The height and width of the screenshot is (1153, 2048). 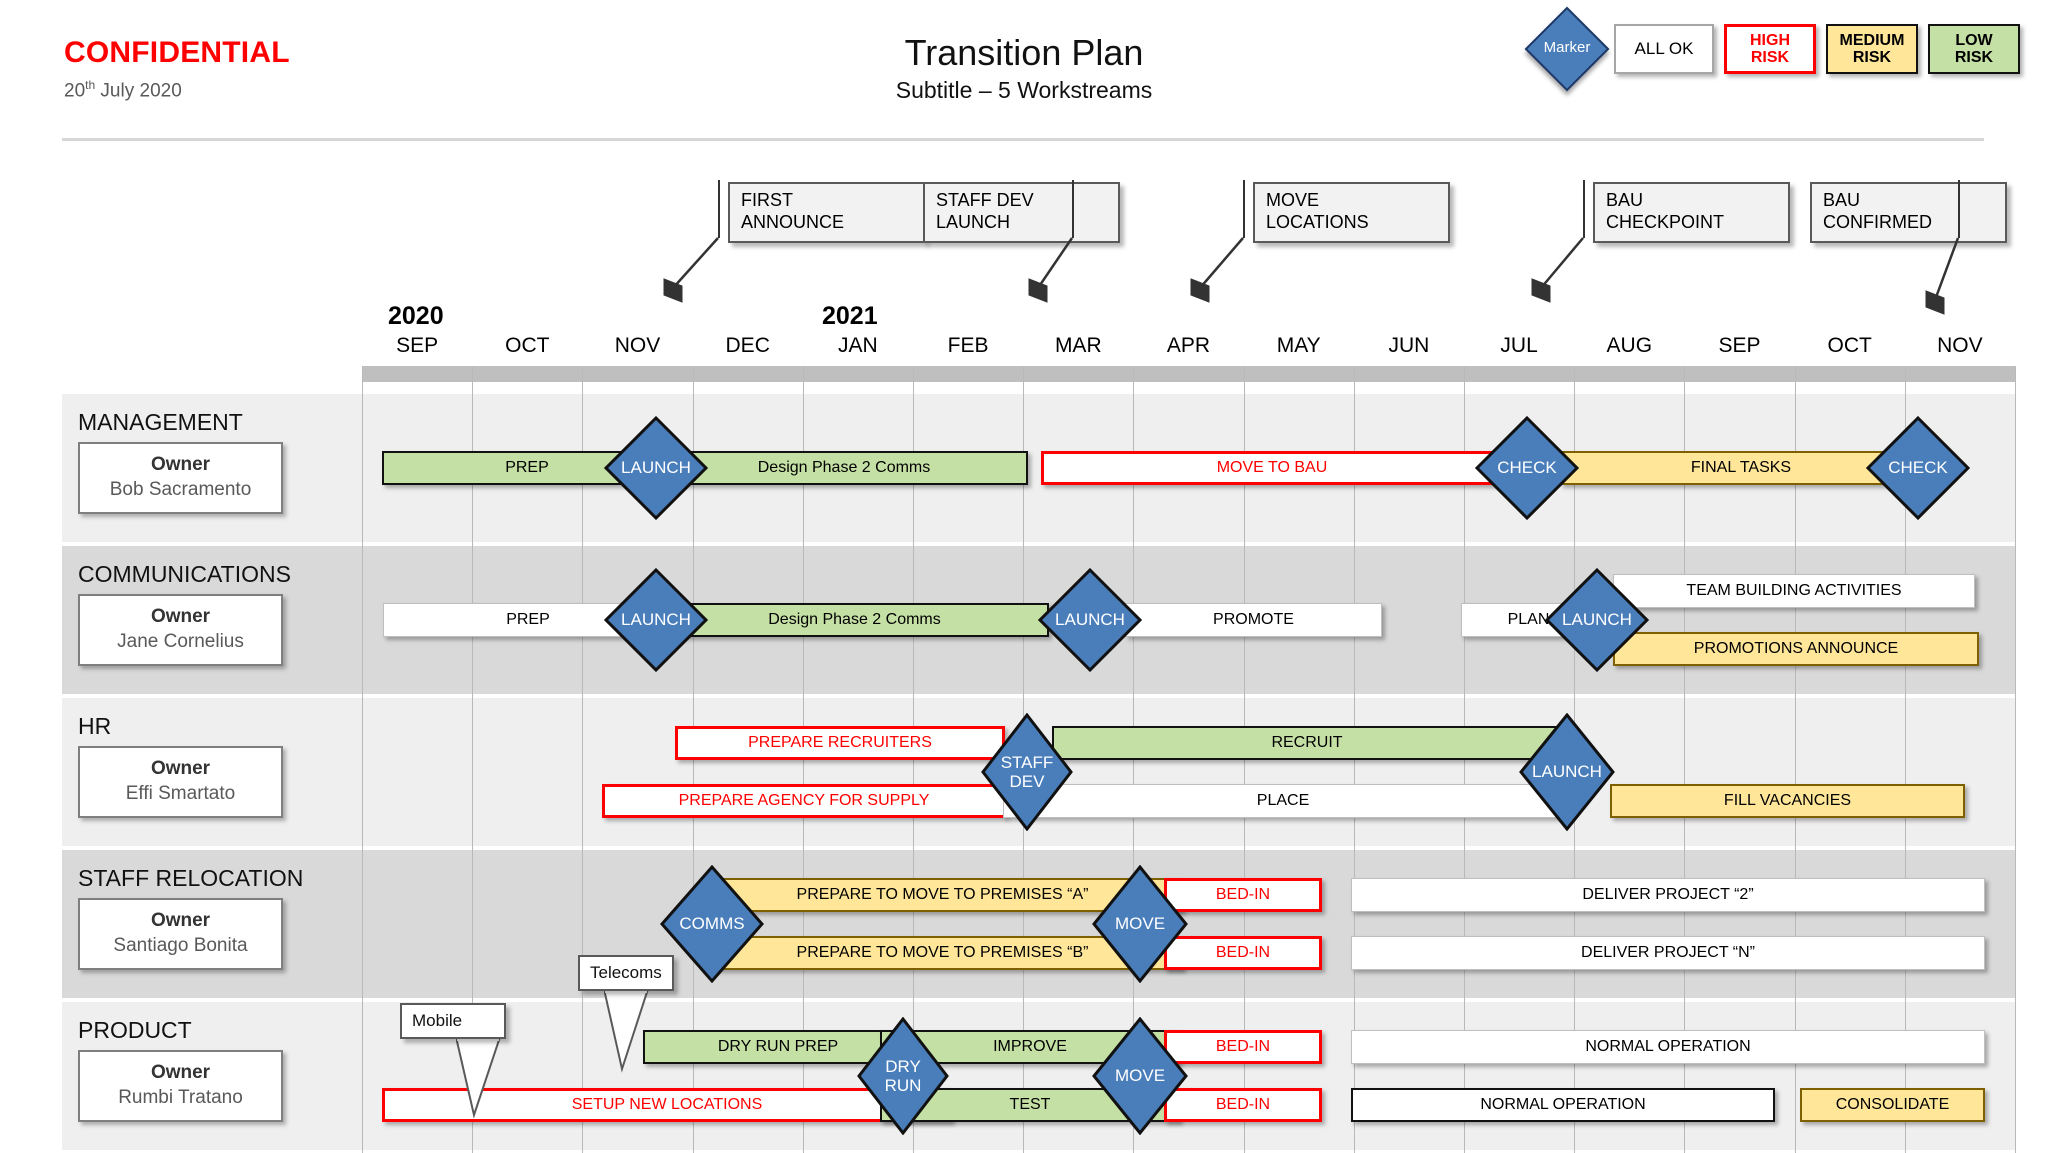 What do you see at coordinates (416, 316) in the screenshot?
I see `timeline-year-label: 2020` at bounding box center [416, 316].